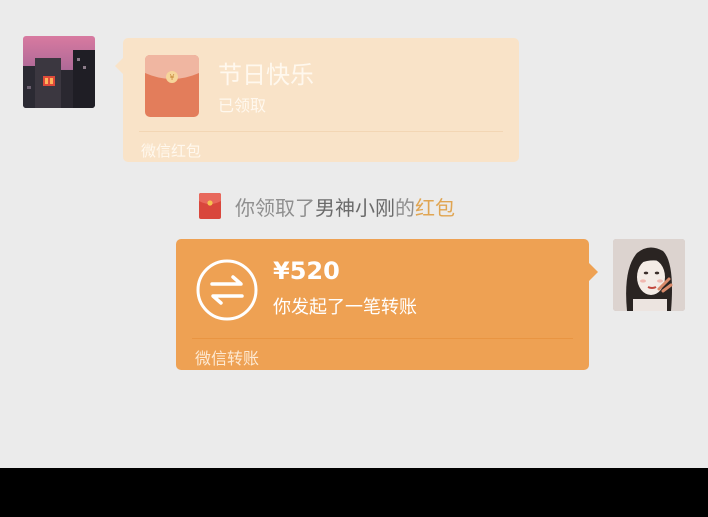 This screenshot has height=517, width=708. I want to click on transfer-arrows-icon, so click(227, 290).